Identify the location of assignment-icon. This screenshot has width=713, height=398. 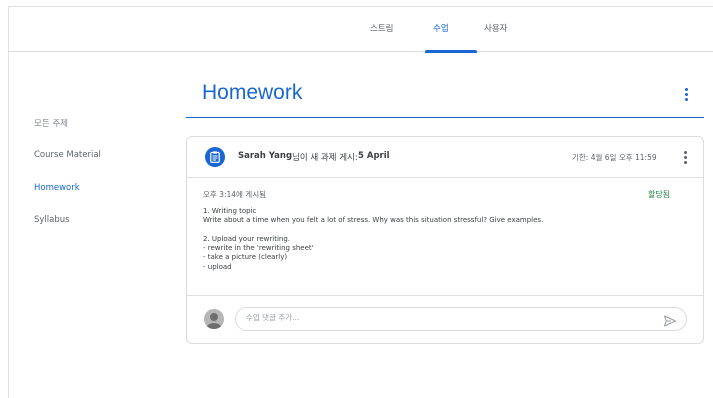
(215, 157).